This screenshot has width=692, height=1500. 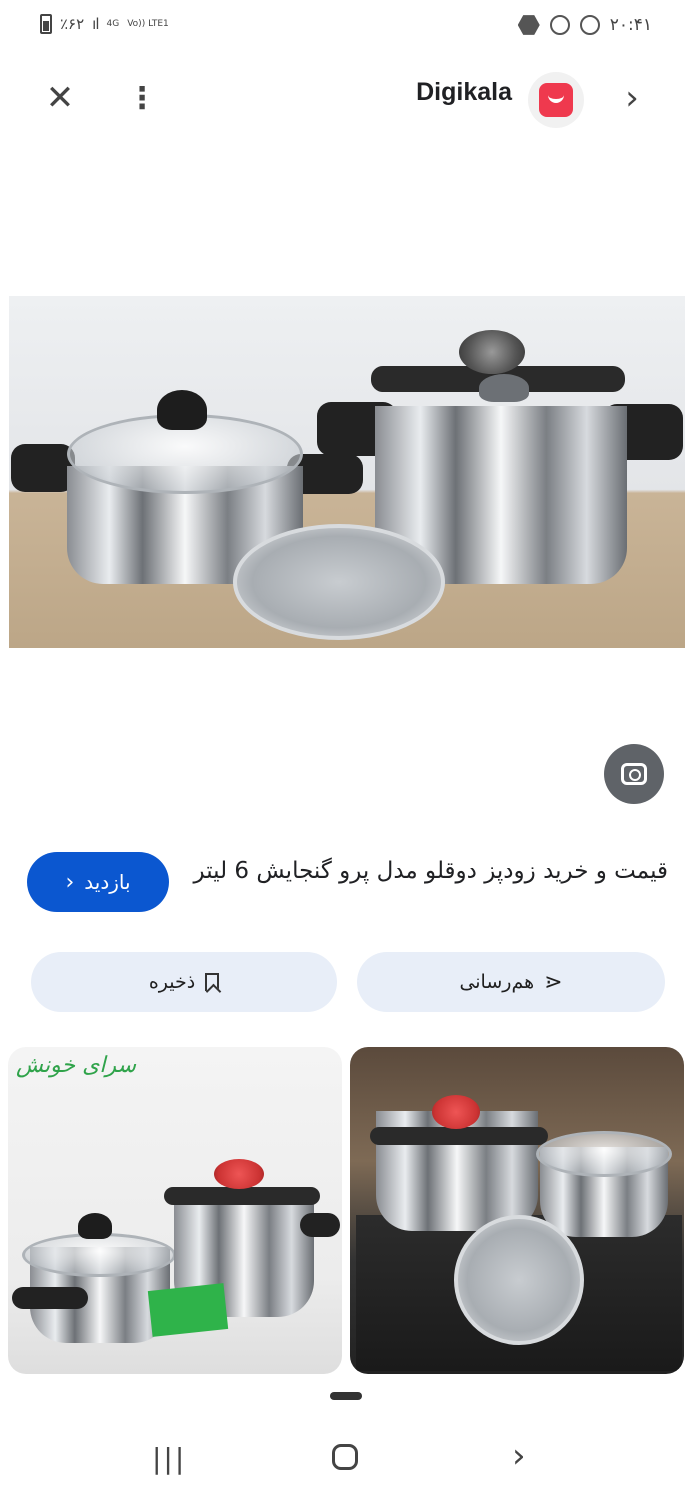 What do you see at coordinates (212, 982) in the screenshot?
I see `bookmark-icon` at bounding box center [212, 982].